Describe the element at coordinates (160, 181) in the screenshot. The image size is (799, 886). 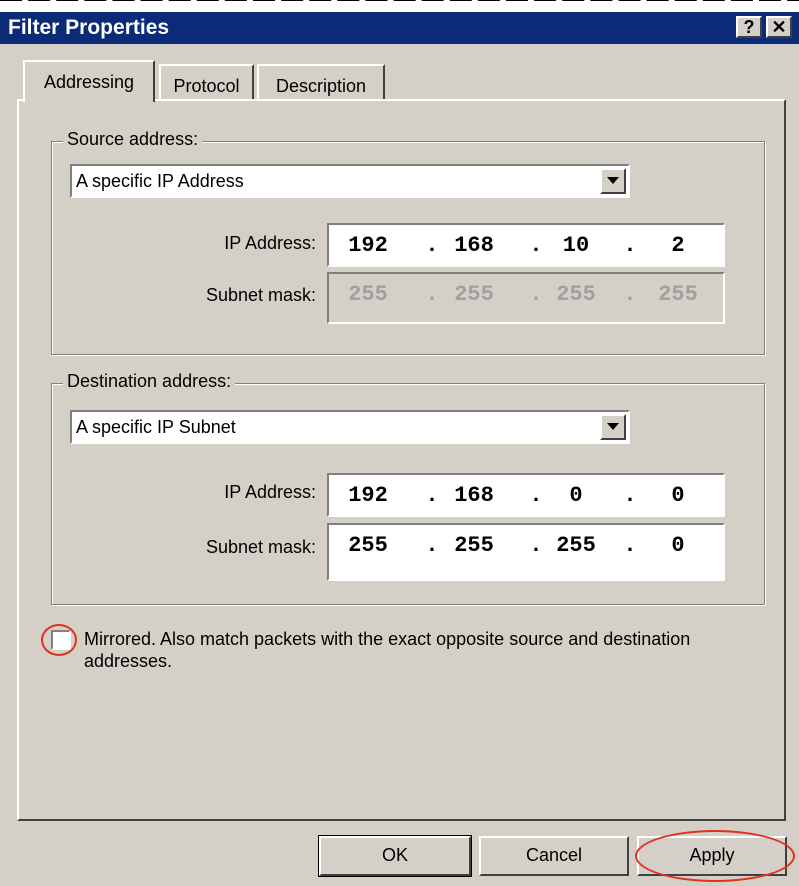
I see `source-combo-value: A specific IP Address` at that location.